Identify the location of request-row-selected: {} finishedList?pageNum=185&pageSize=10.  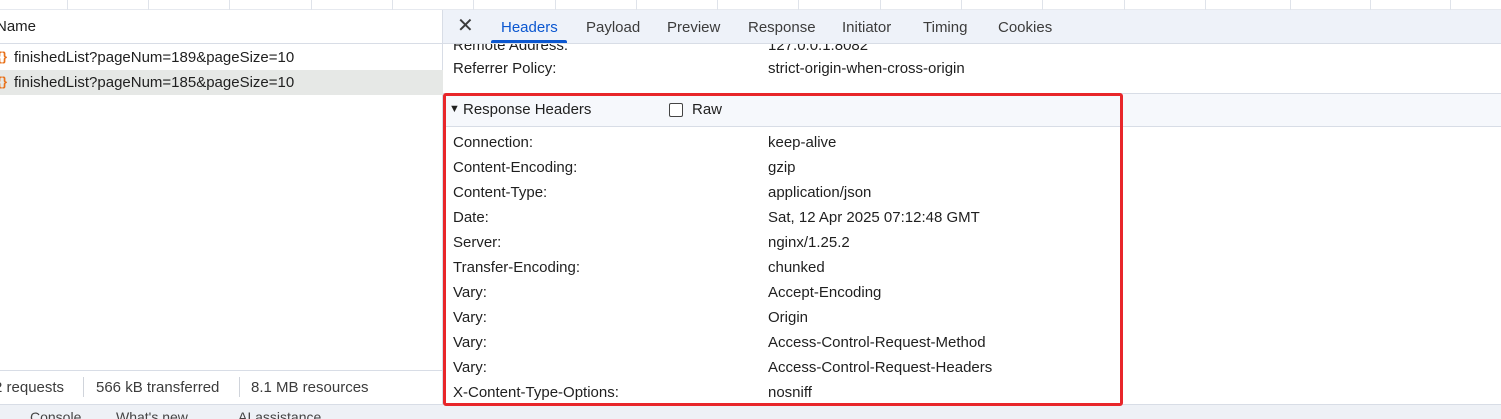
(221, 82).